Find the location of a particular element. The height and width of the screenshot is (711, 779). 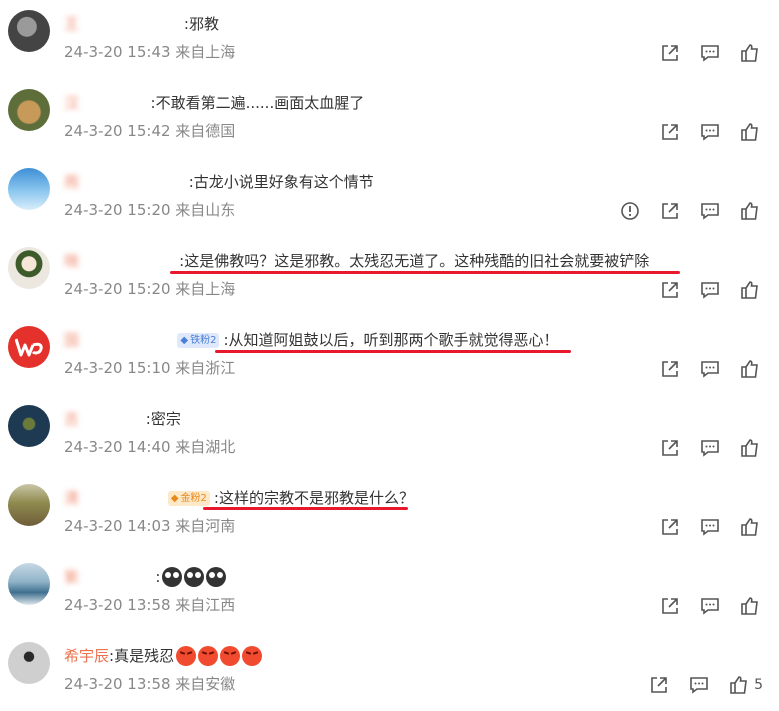

comment-meta: 24-3-20 13:58 来自安徽 is located at coordinates (150, 684).